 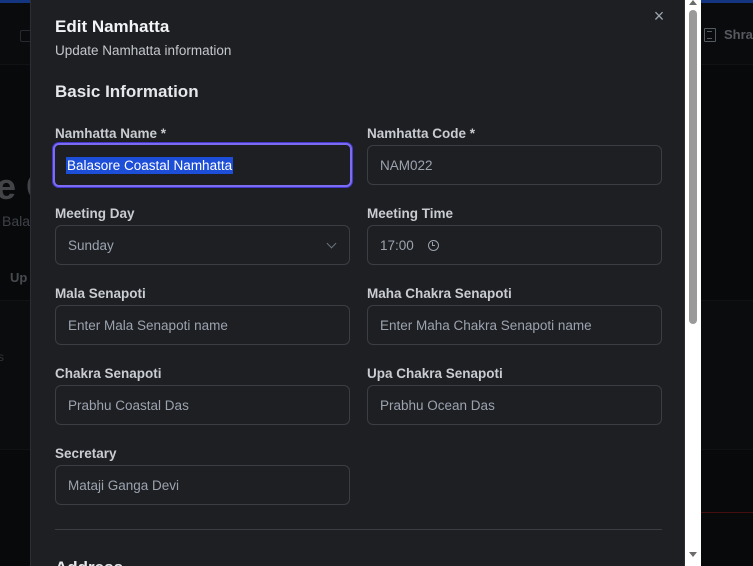 What do you see at coordinates (358, 529) in the screenshot?
I see `section-divider` at bounding box center [358, 529].